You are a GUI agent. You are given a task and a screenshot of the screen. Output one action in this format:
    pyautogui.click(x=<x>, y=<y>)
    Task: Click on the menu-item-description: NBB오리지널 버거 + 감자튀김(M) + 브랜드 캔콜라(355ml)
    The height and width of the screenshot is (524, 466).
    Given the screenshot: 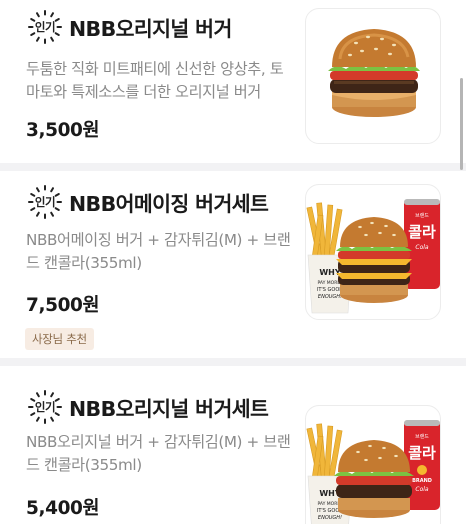 What is the action you would take?
    pyautogui.click(x=158, y=453)
    